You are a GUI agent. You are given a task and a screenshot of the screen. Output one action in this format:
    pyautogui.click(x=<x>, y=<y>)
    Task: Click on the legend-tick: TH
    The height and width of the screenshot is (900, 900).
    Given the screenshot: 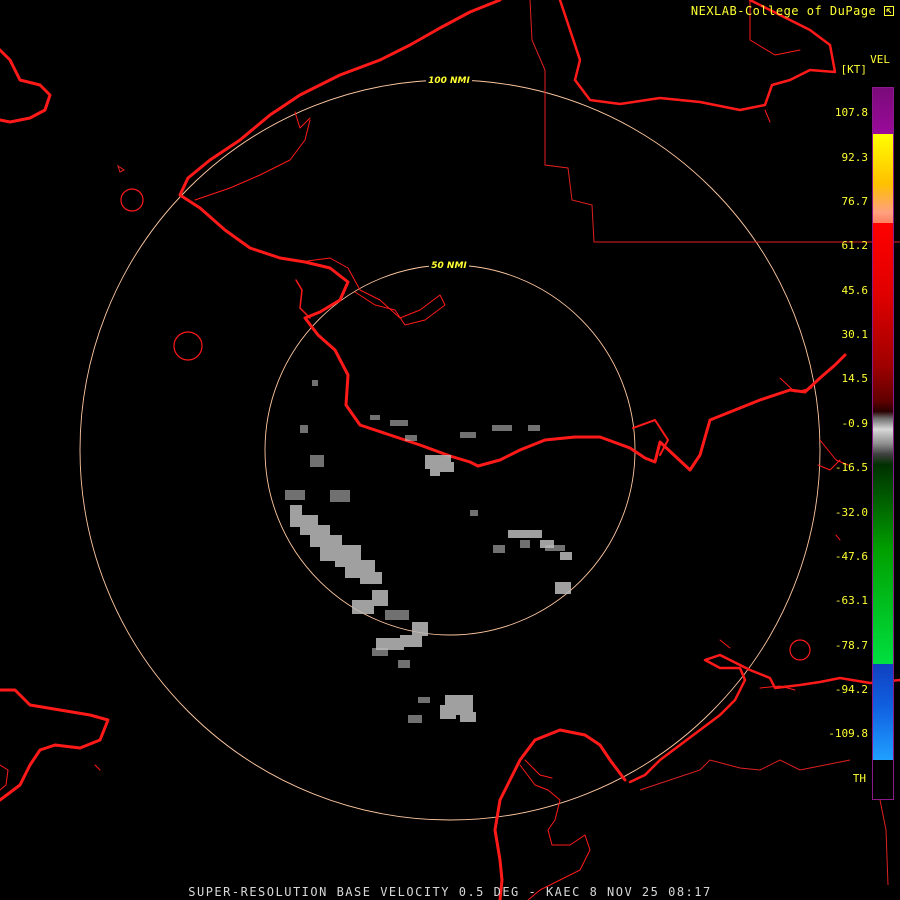 What is the action you would take?
    pyautogui.click(x=859, y=778)
    